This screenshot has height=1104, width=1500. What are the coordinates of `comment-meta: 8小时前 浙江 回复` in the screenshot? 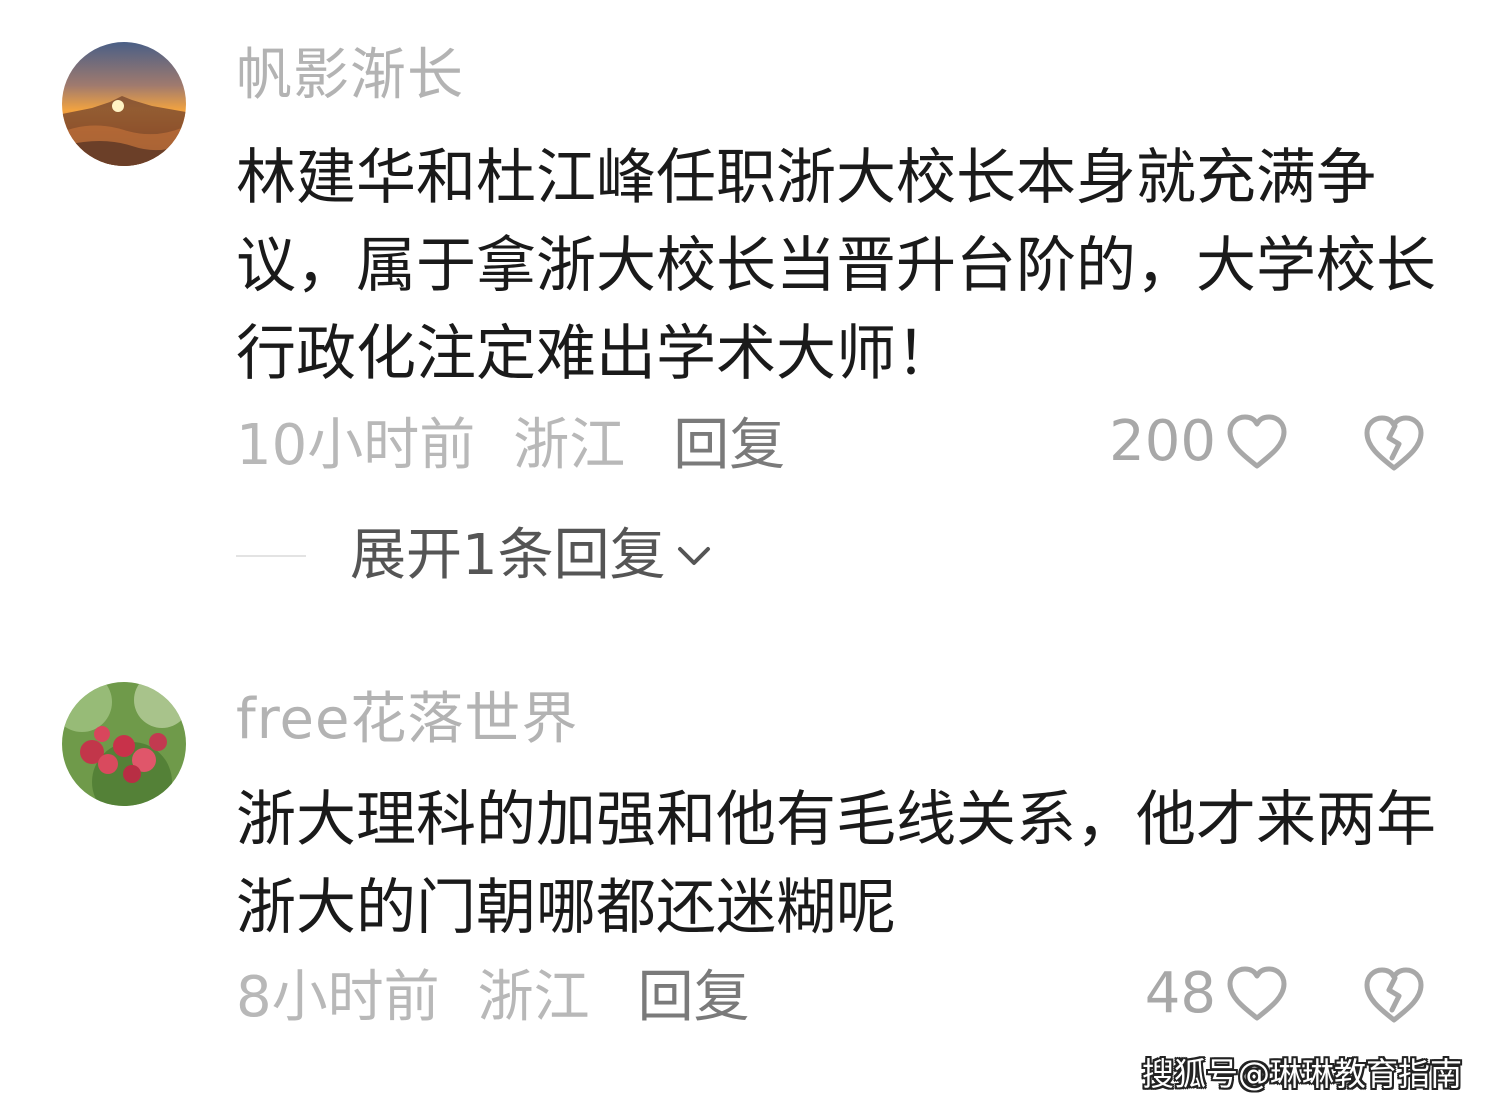 It's located at (493, 998).